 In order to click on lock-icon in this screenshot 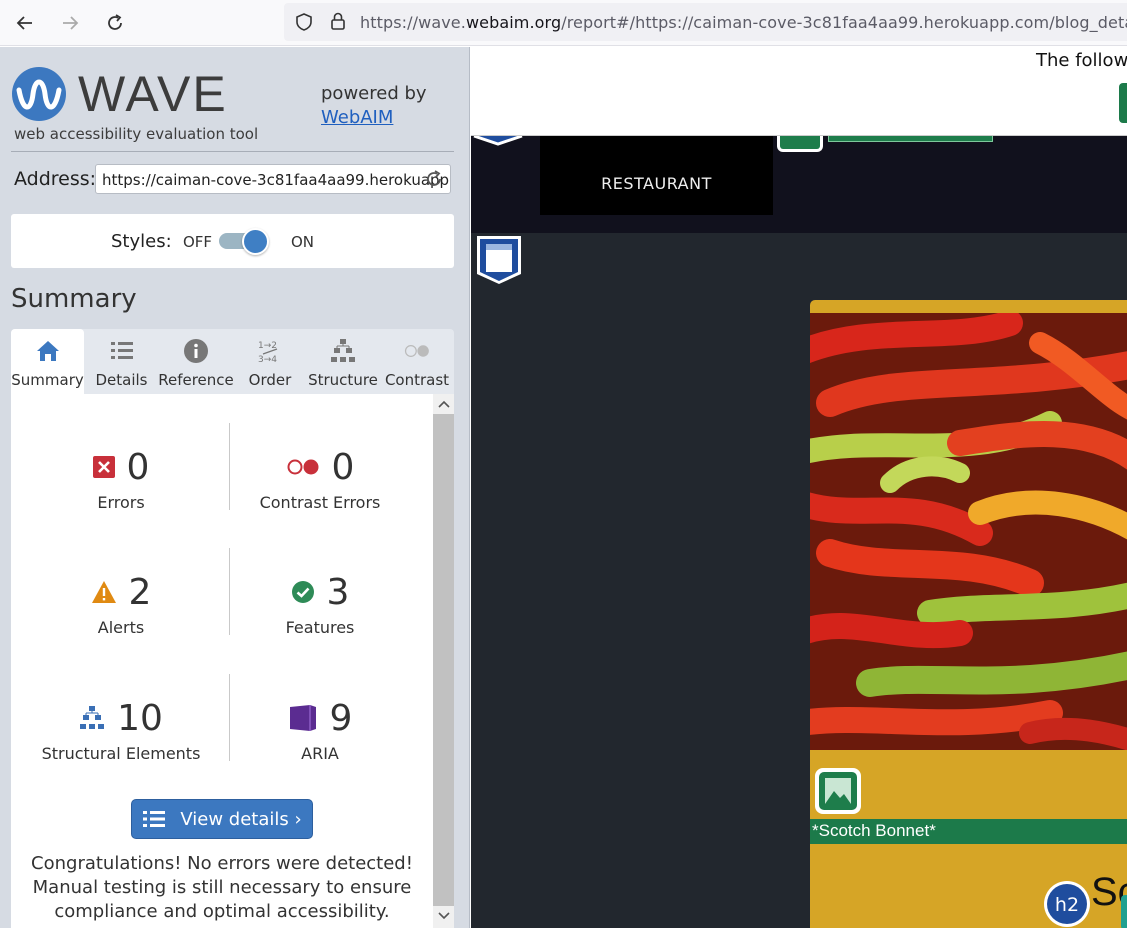, I will do `click(338, 21)`.